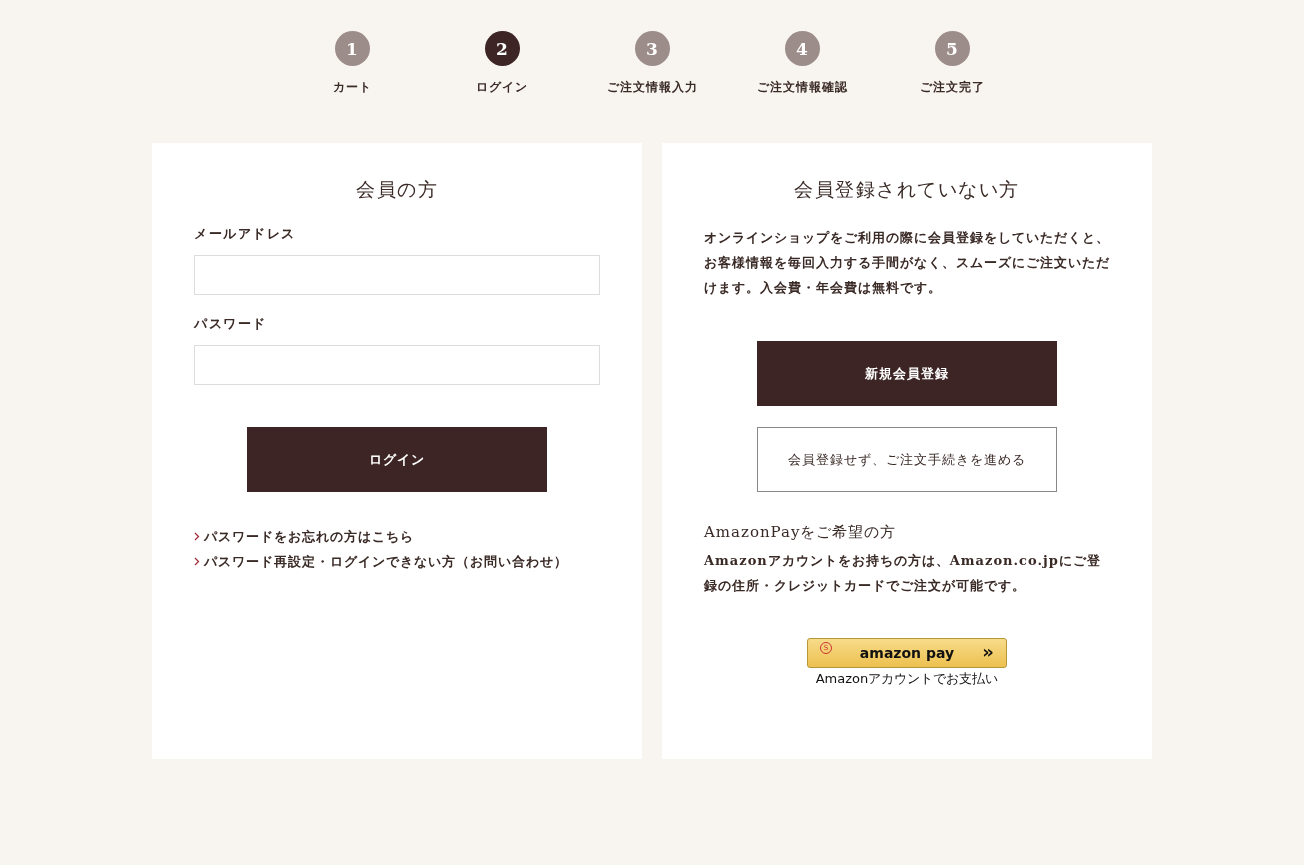 Image resolution: width=1304 pixels, height=865 pixels. I want to click on description-text: オンラインショップをご利用の際に会員登録をしていただくと、お客様情報を毎回入力する手間がなく、スムーズにご注文いただけます。入会費・年会費は無料です。, so click(907, 263).